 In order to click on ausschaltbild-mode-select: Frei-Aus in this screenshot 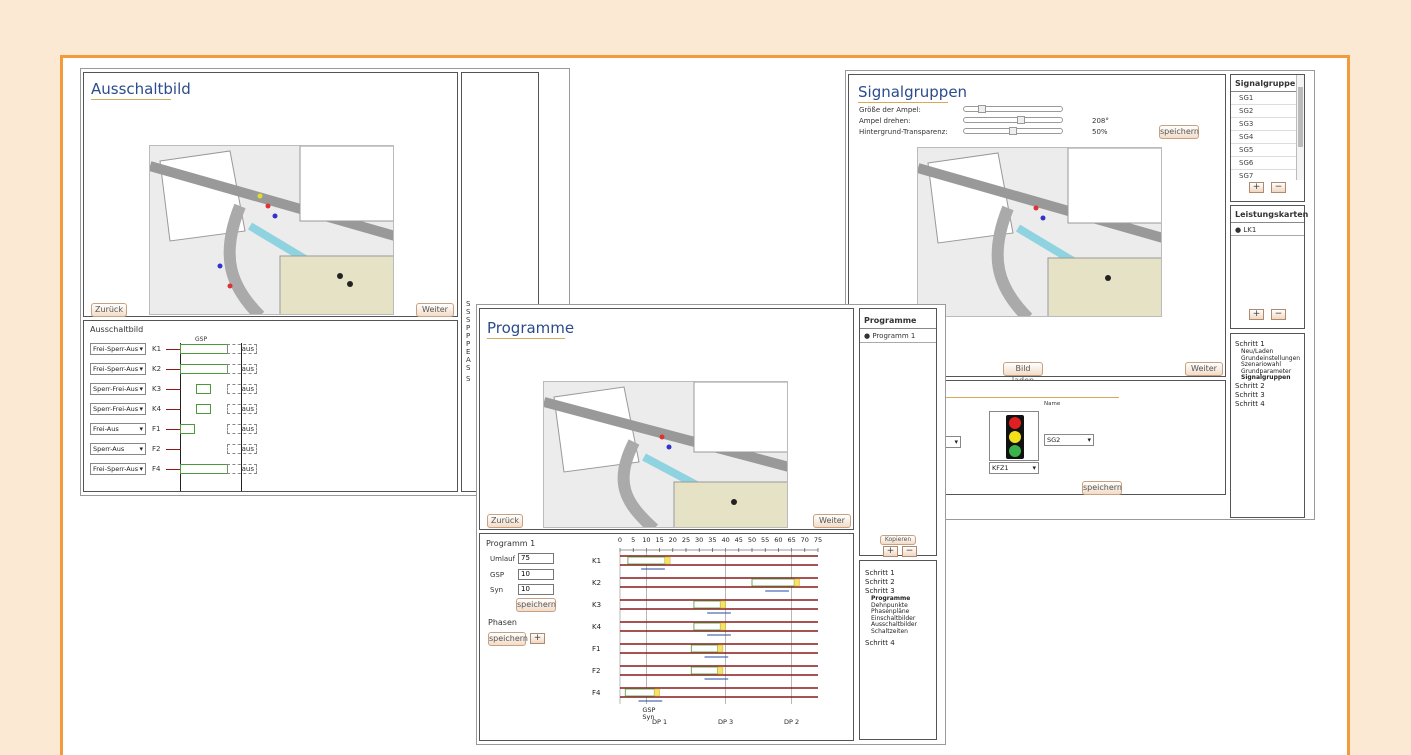, I will do `click(118, 429)`.